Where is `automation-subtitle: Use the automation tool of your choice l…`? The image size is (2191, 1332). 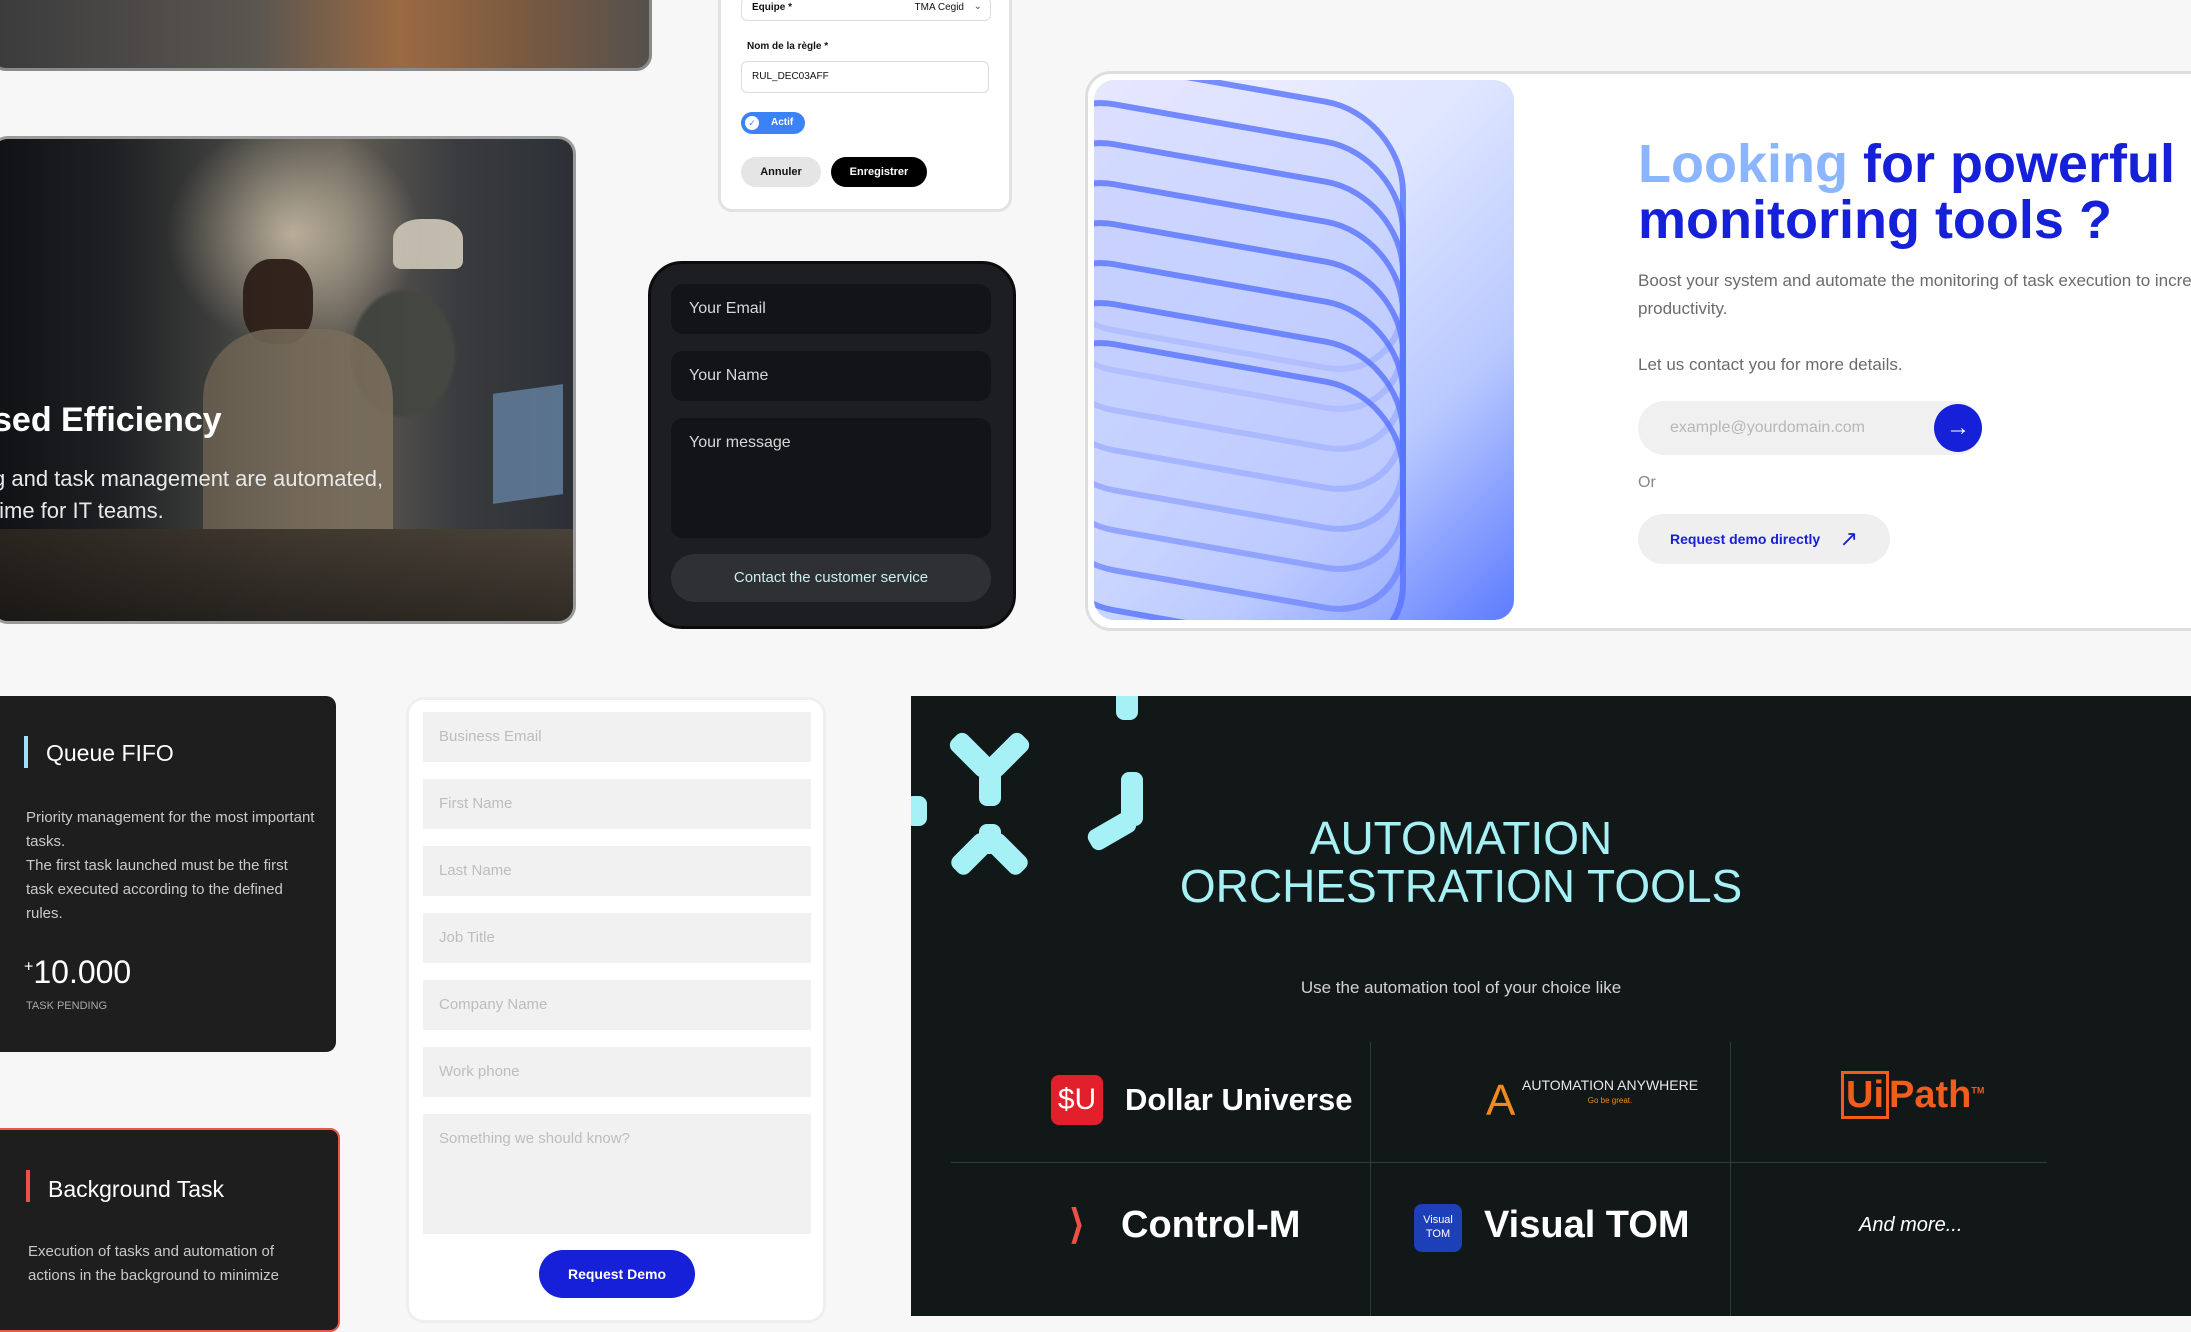
automation-subtitle: Use the automation tool of your choice l… is located at coordinates (1461, 987).